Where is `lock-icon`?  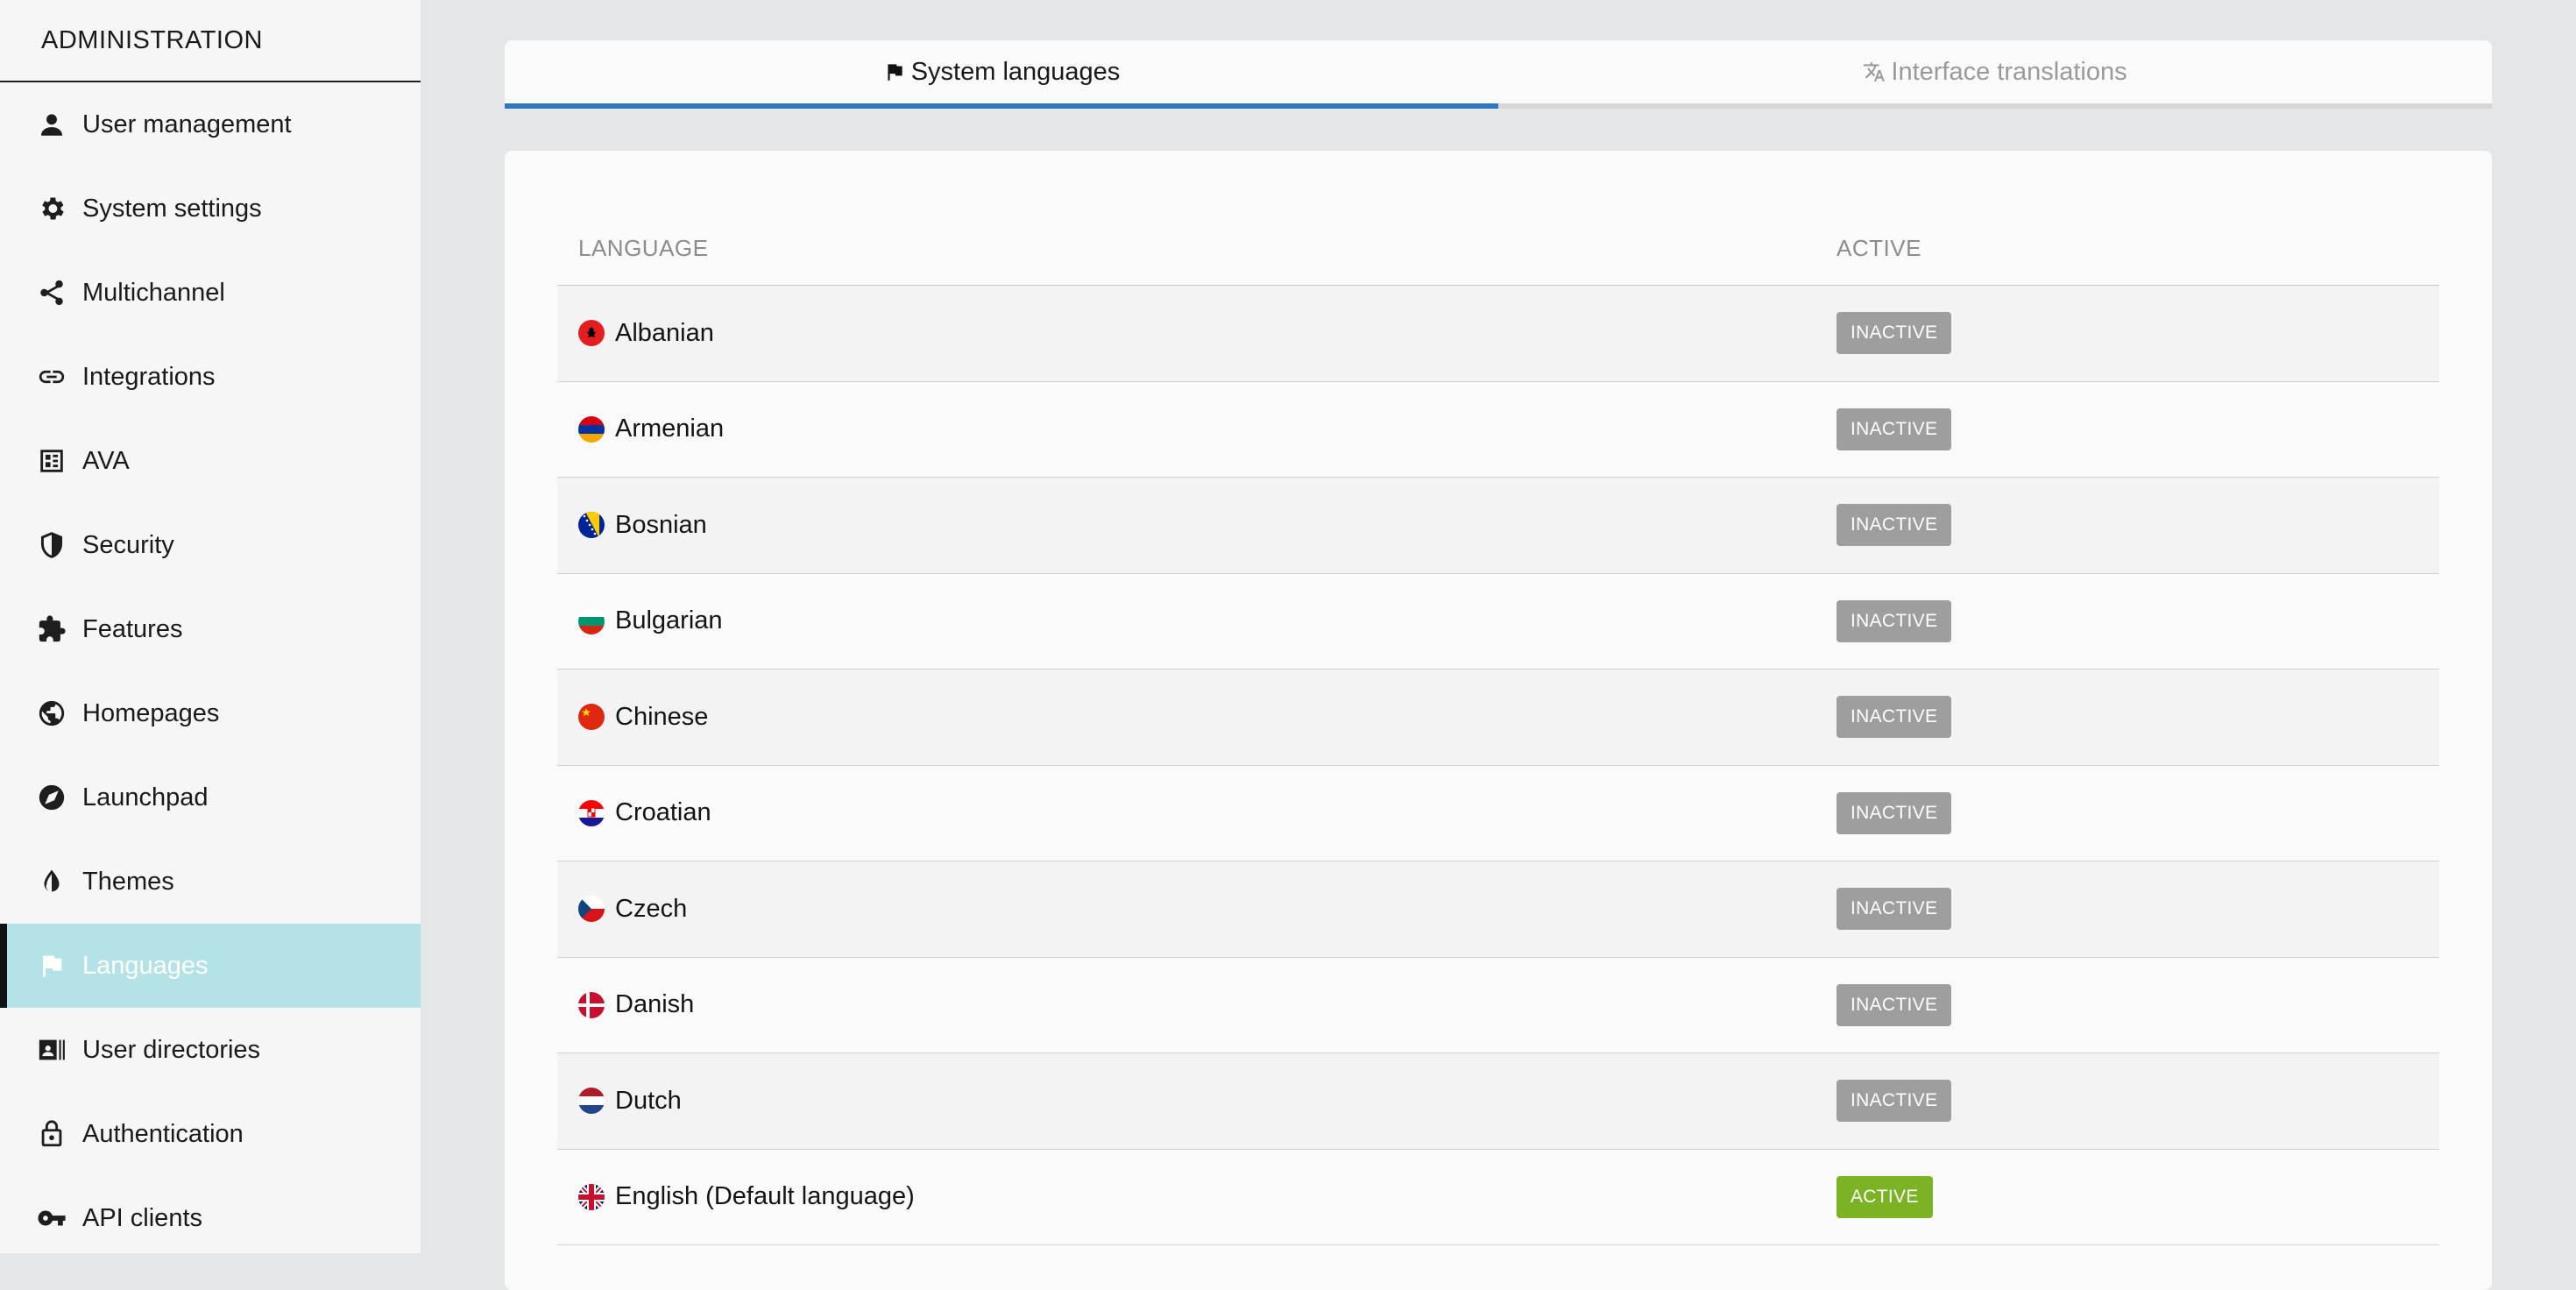
lock-icon is located at coordinates (51, 1134).